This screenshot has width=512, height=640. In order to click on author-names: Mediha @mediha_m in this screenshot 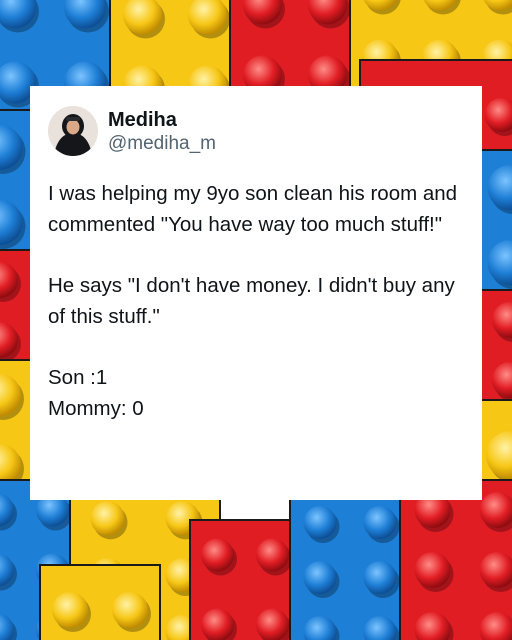, I will do `click(162, 131)`.